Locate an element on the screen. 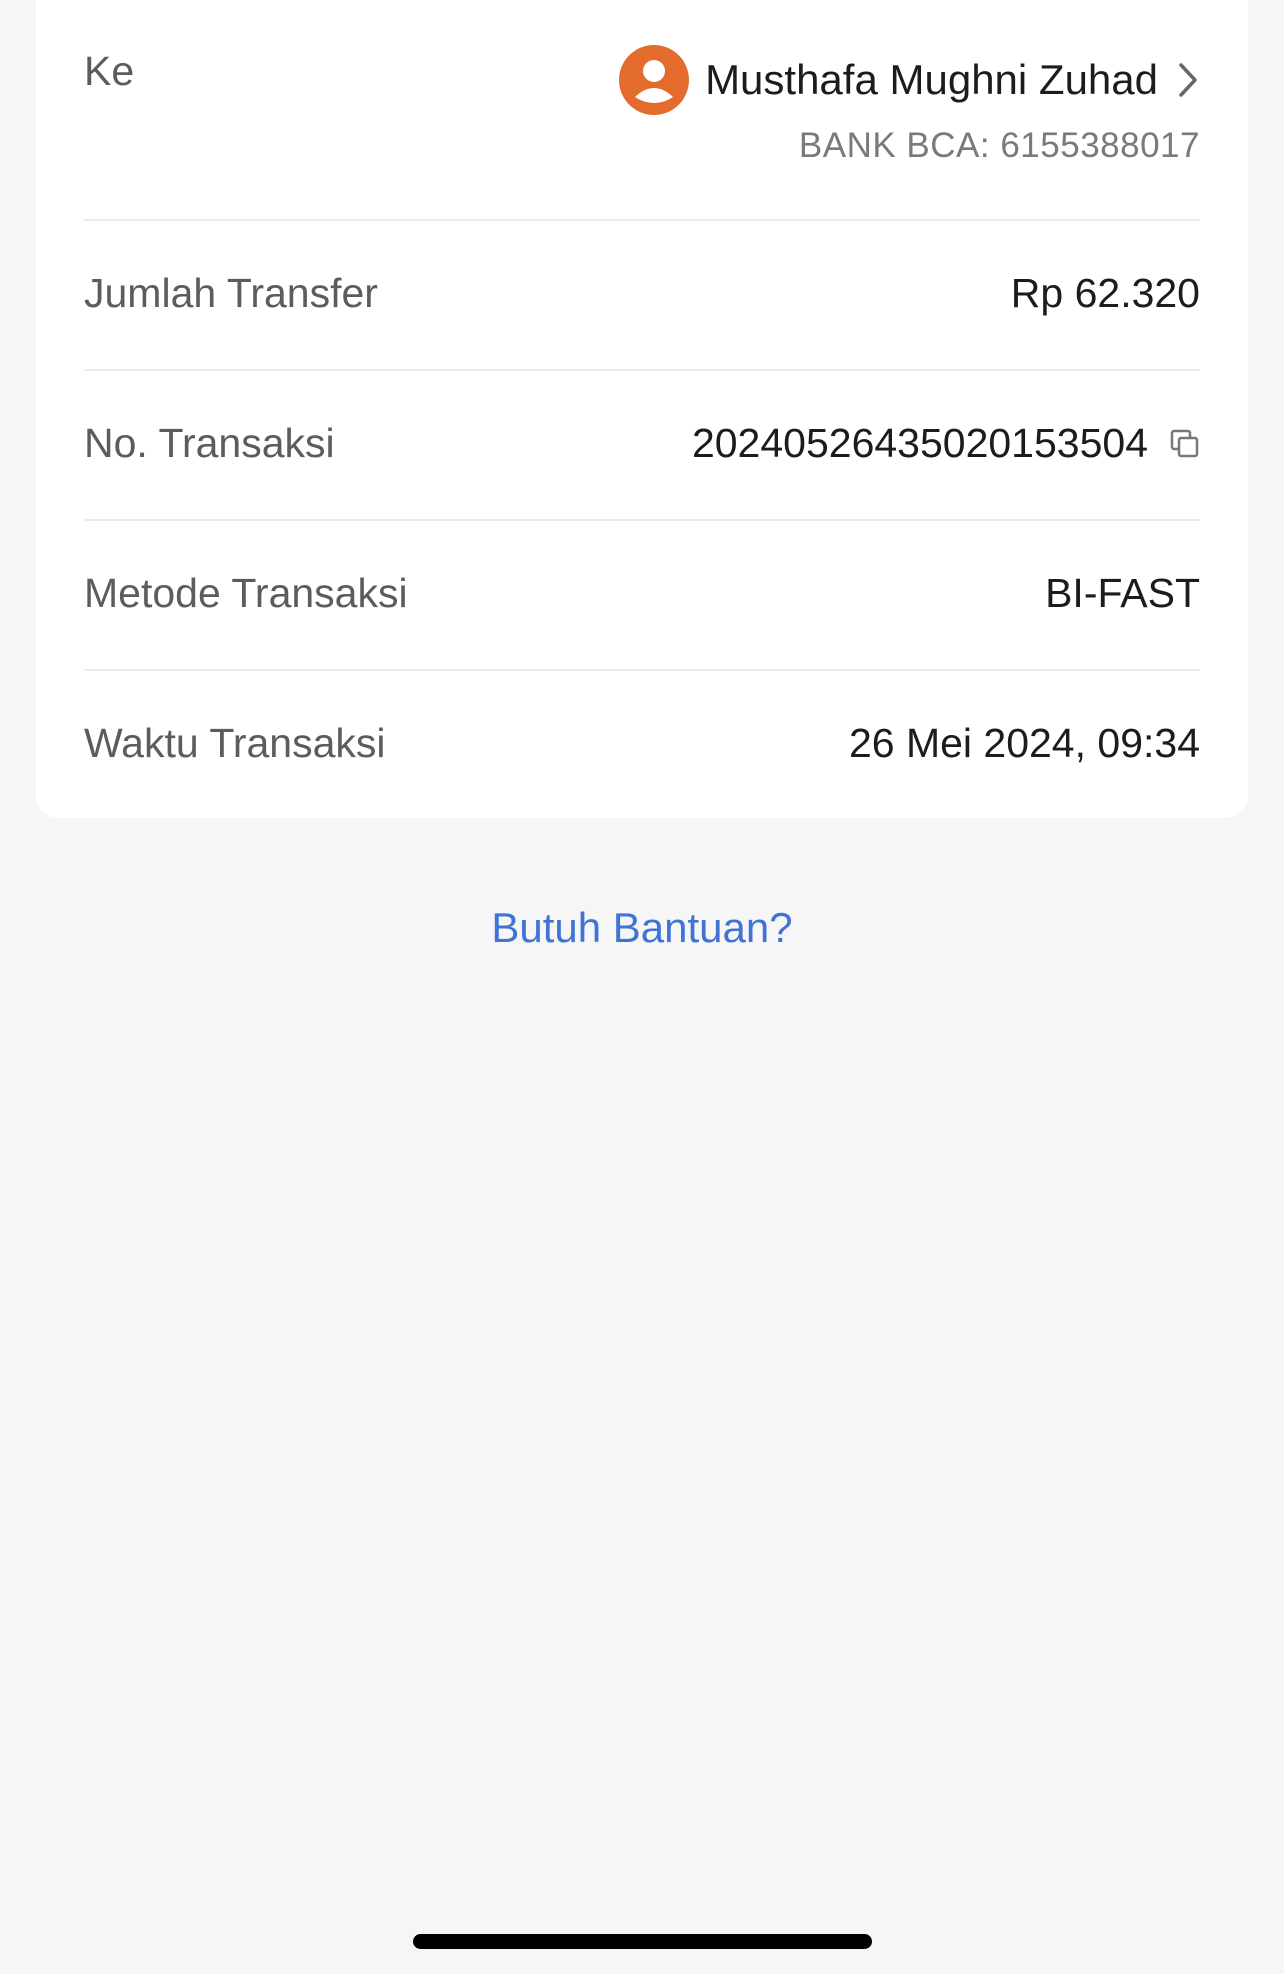 The image size is (1284, 1974). method-value: BI-FAST is located at coordinates (1122, 593).